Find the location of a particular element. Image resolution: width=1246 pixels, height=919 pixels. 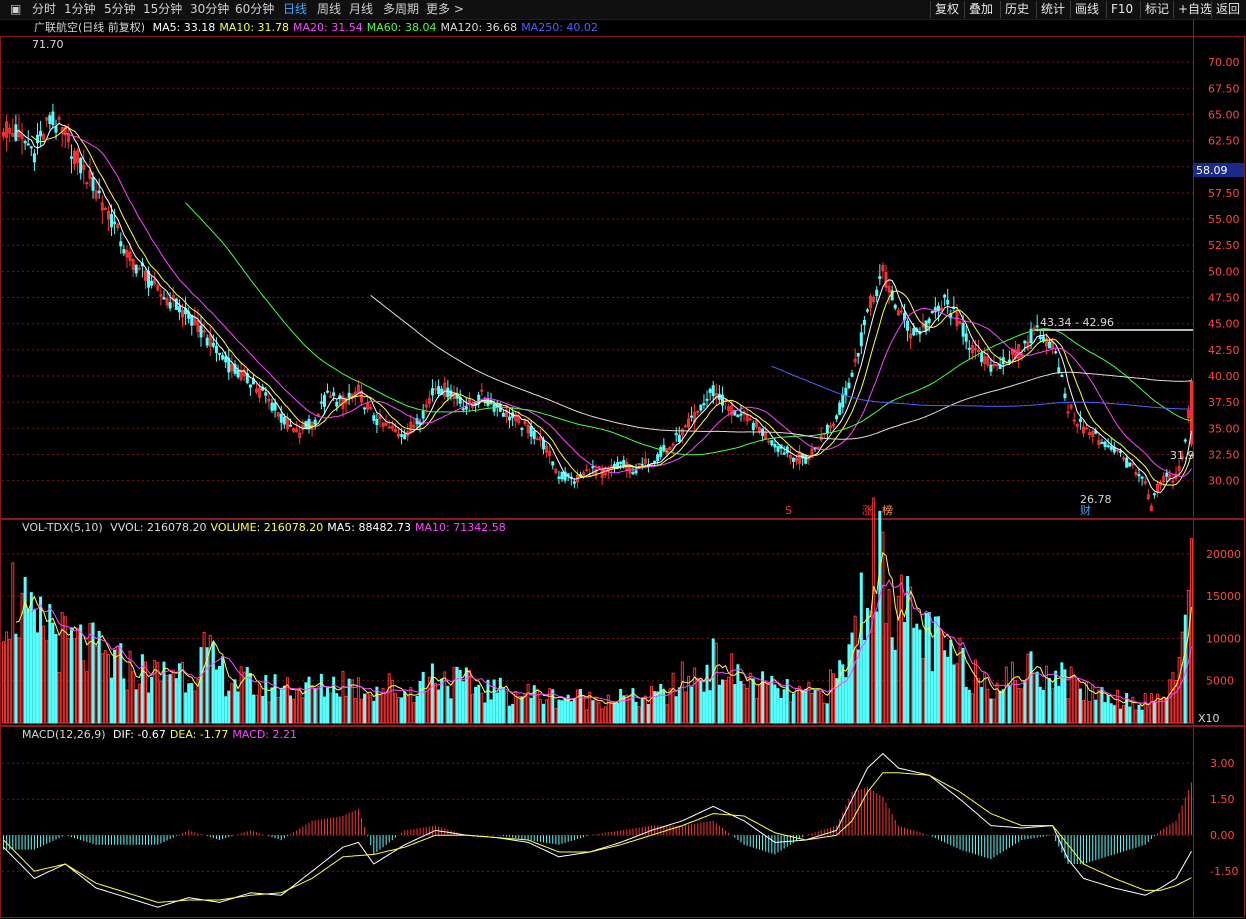

volume-title: VOL-TDX(5,10) is located at coordinates (62, 527).